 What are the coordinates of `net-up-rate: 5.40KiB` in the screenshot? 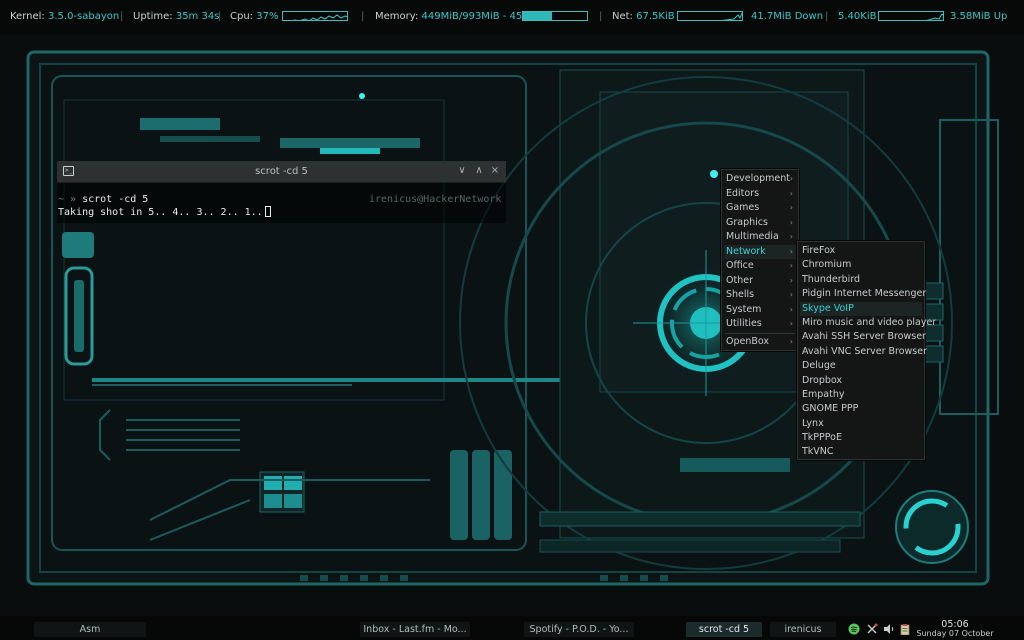 It's located at (857, 16).